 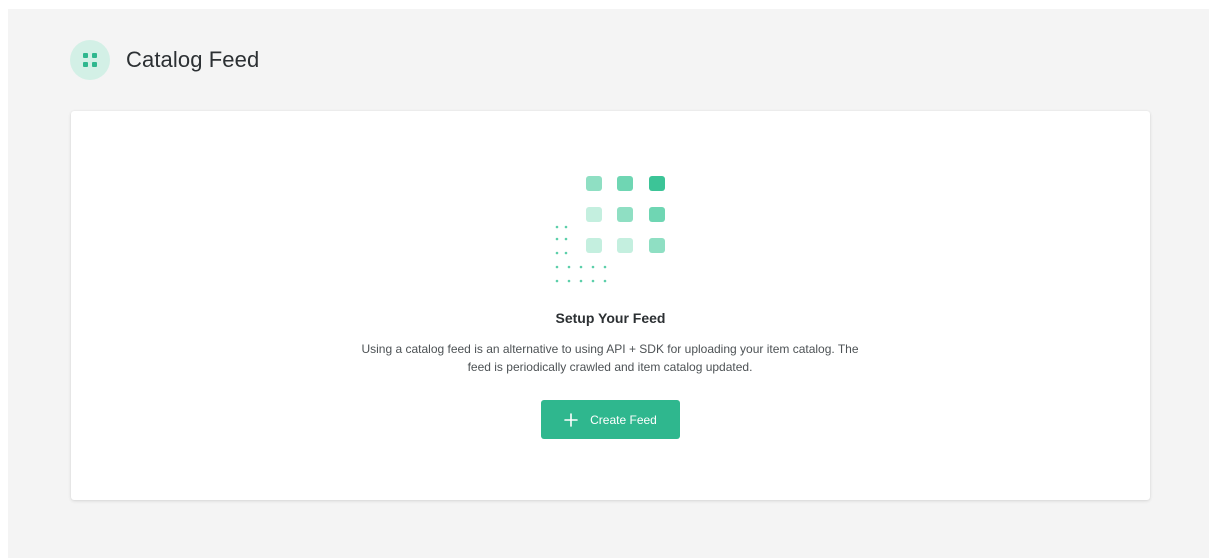 I want to click on plus-icon, so click(x=571, y=419).